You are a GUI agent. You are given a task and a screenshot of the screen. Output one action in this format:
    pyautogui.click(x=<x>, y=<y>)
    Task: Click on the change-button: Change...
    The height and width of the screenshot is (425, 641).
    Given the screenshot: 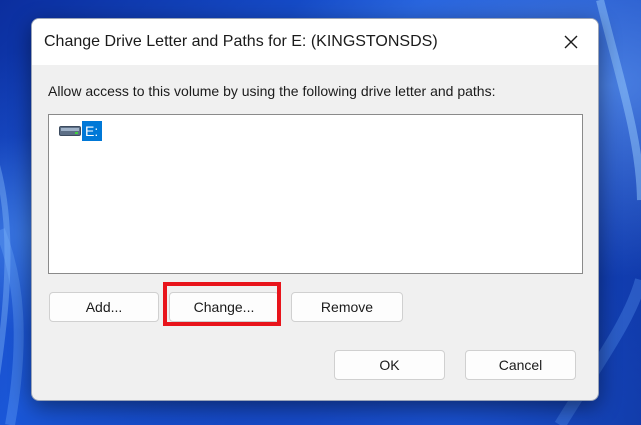 What is the action you would take?
    pyautogui.click(x=224, y=307)
    